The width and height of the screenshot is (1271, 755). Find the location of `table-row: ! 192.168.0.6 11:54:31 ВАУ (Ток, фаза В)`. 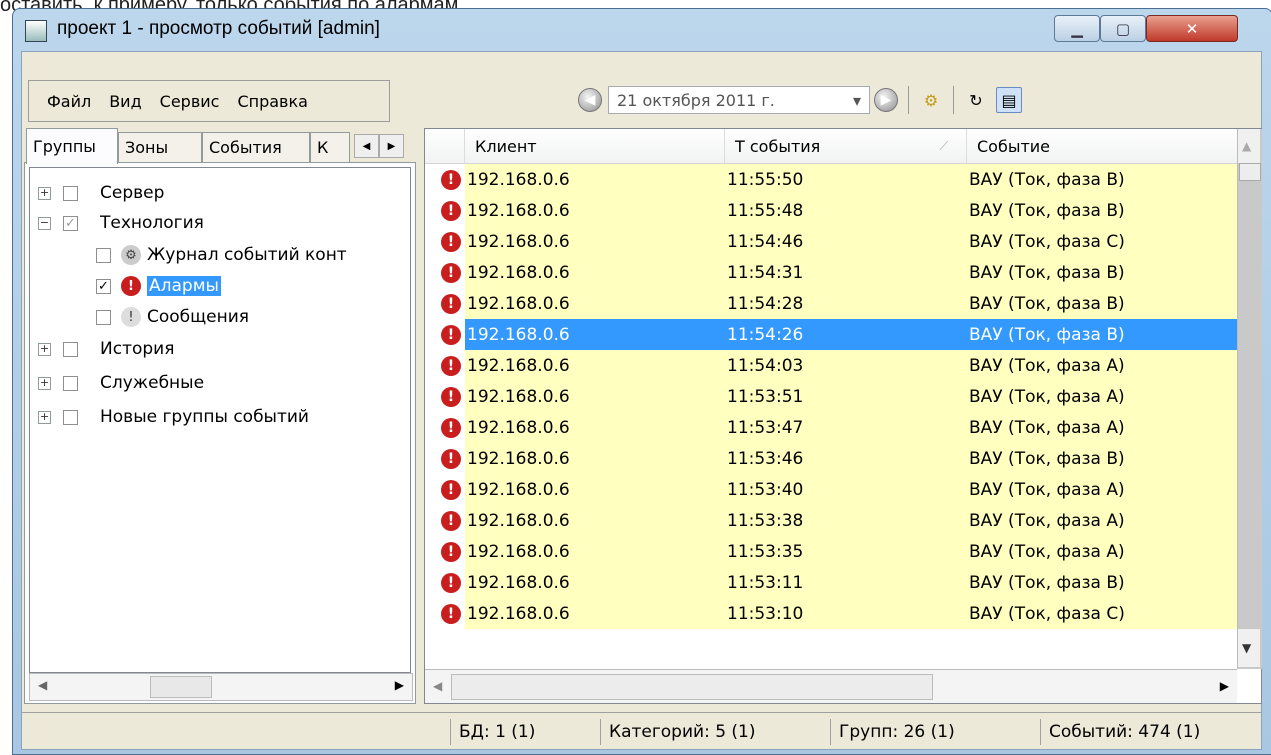

table-row: ! 192.168.0.6 11:54:31 ВАУ (Ток, фаза В) is located at coordinates (831, 272).